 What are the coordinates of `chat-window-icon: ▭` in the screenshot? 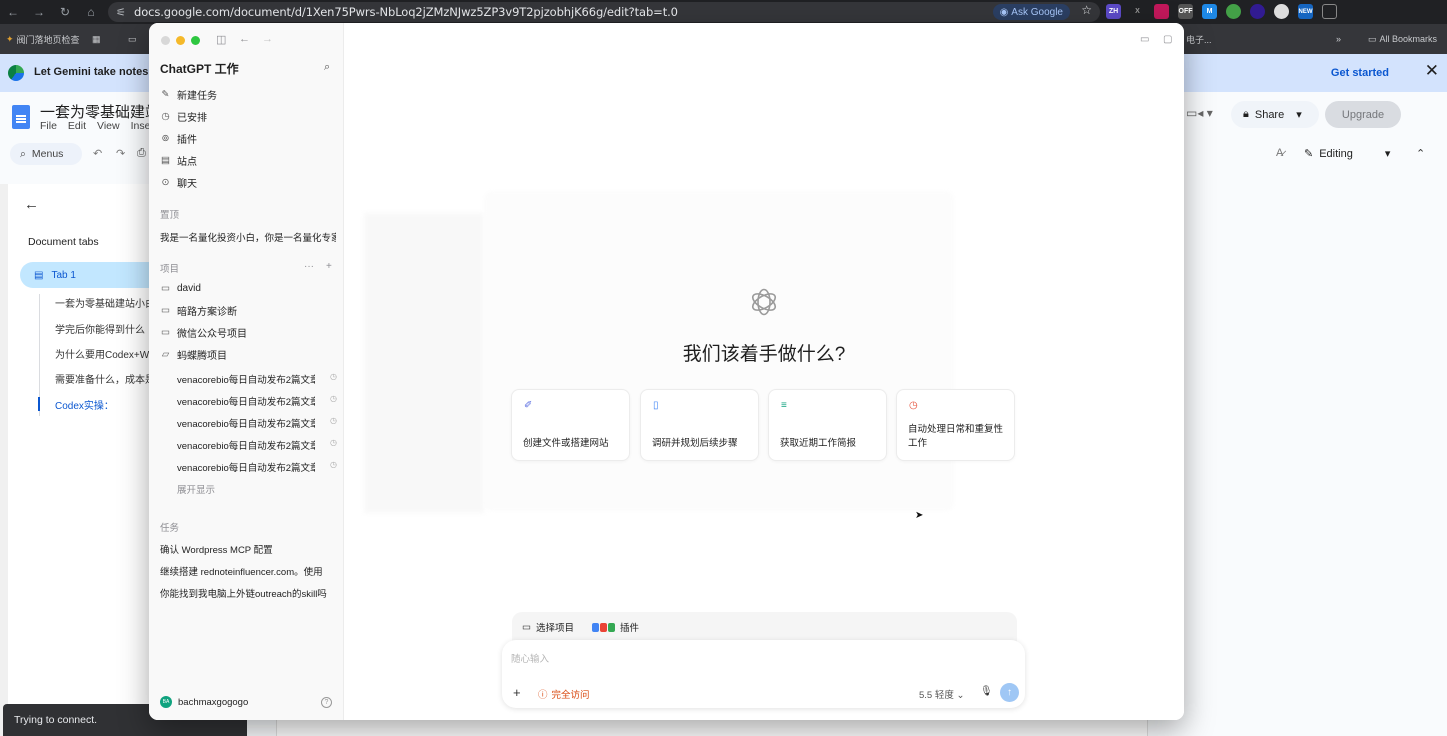 It's located at (1144, 39).